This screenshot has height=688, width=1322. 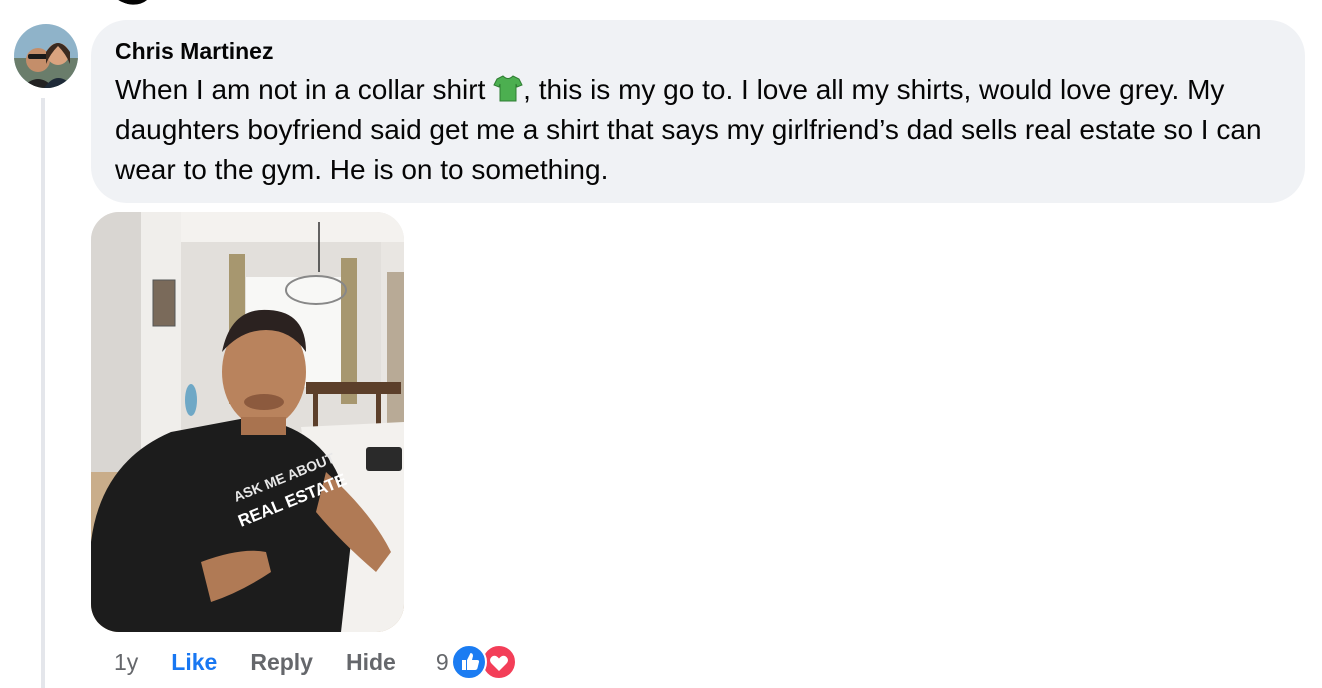 I want to click on comment-author-name: Chris Martinez, so click(x=698, y=51).